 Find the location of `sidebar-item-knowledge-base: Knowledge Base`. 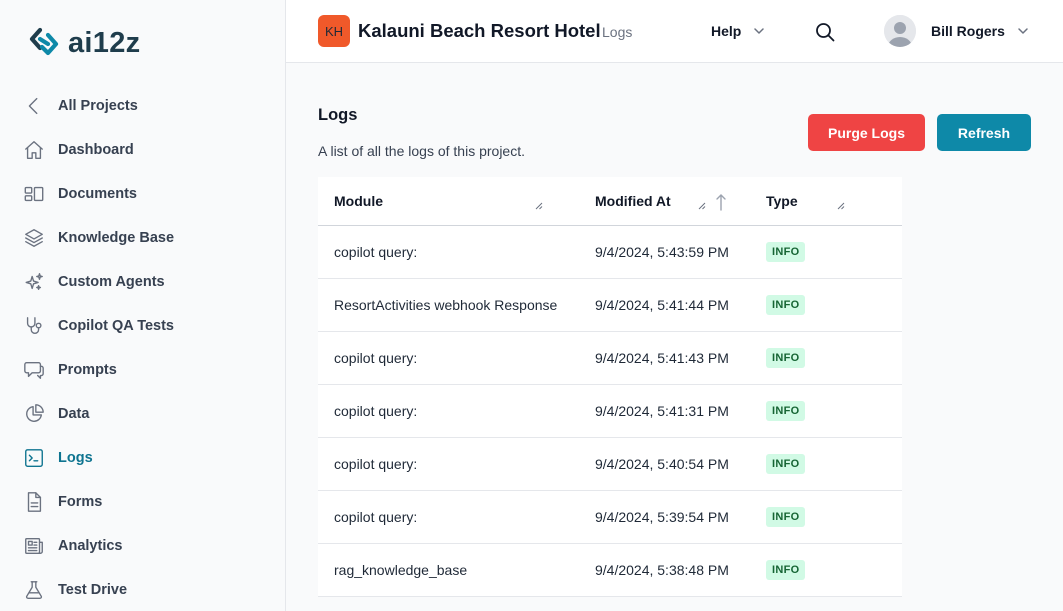

sidebar-item-knowledge-base: Knowledge Base is located at coordinates (143, 238).